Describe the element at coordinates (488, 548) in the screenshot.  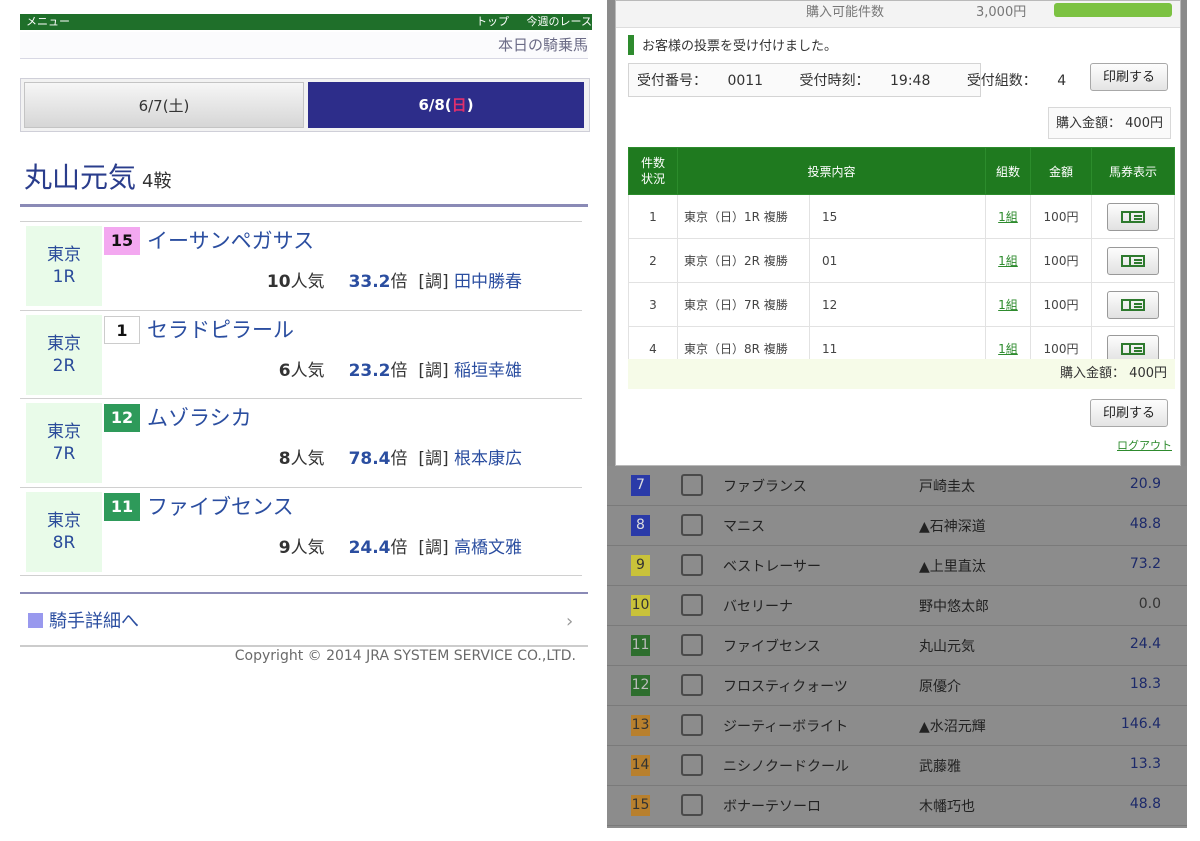
I see `trainer-link: 高橋文雅` at that location.